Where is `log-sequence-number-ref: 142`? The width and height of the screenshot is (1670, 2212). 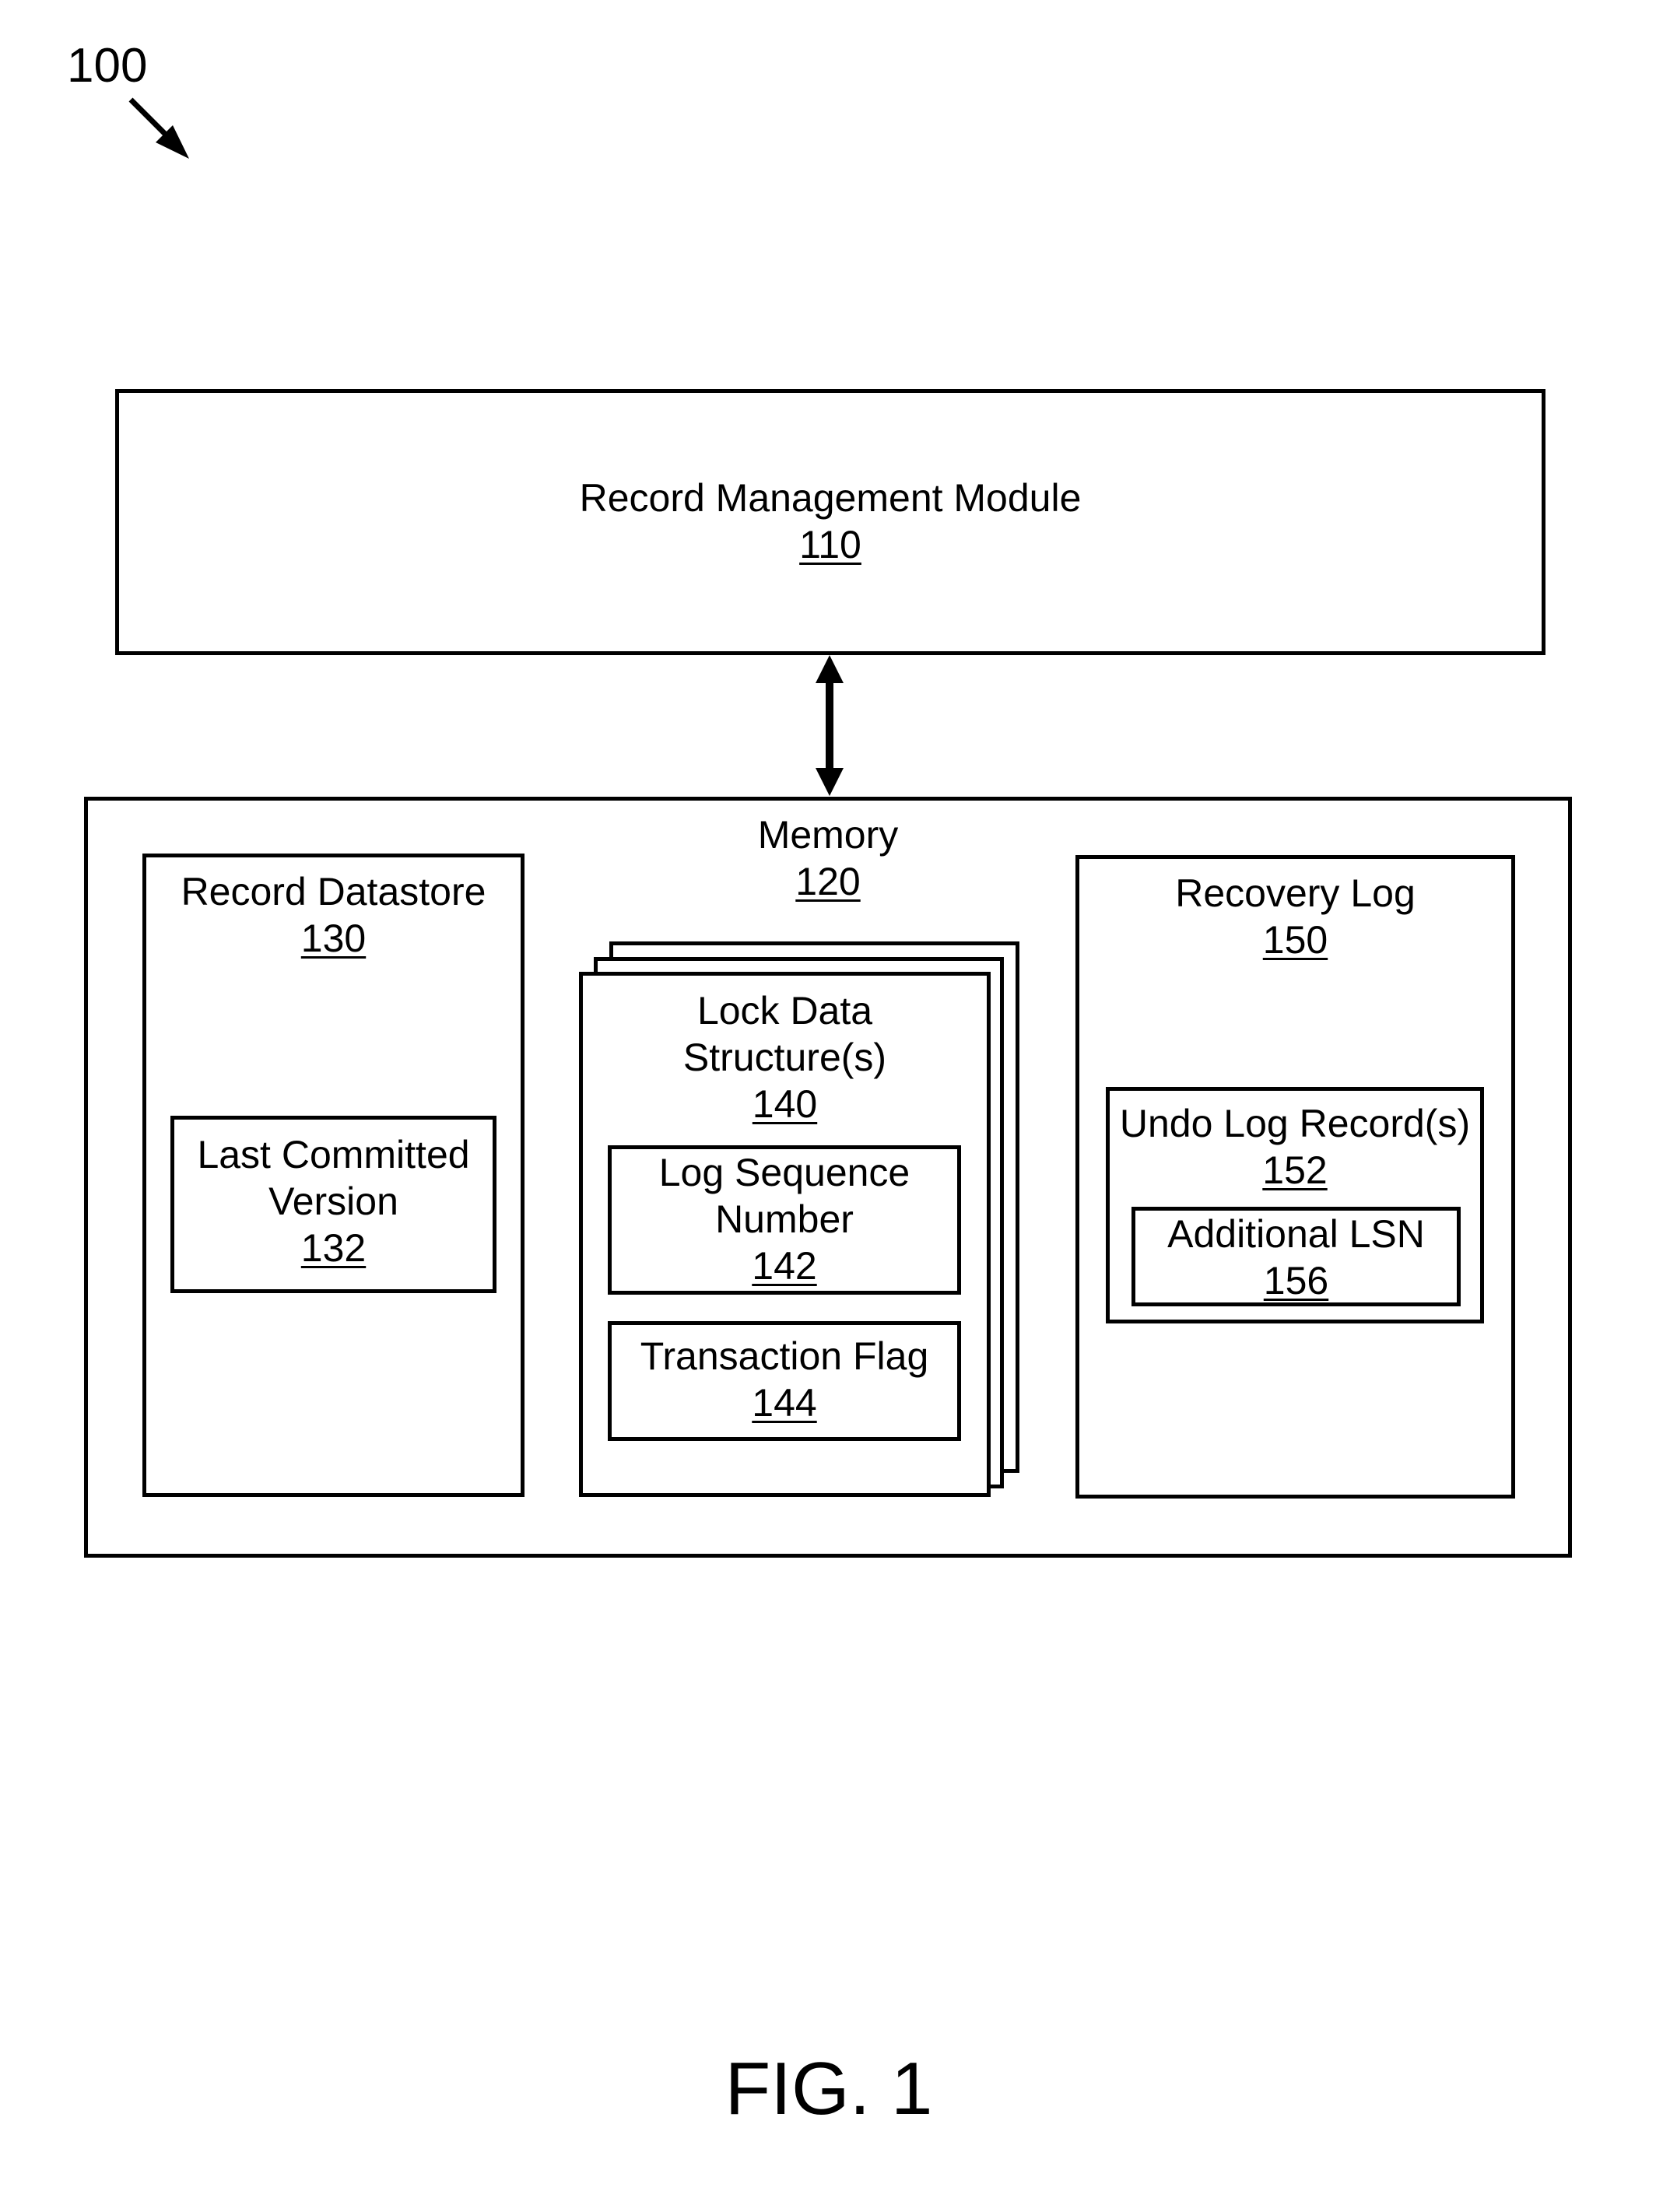 log-sequence-number-ref: 142 is located at coordinates (784, 1266).